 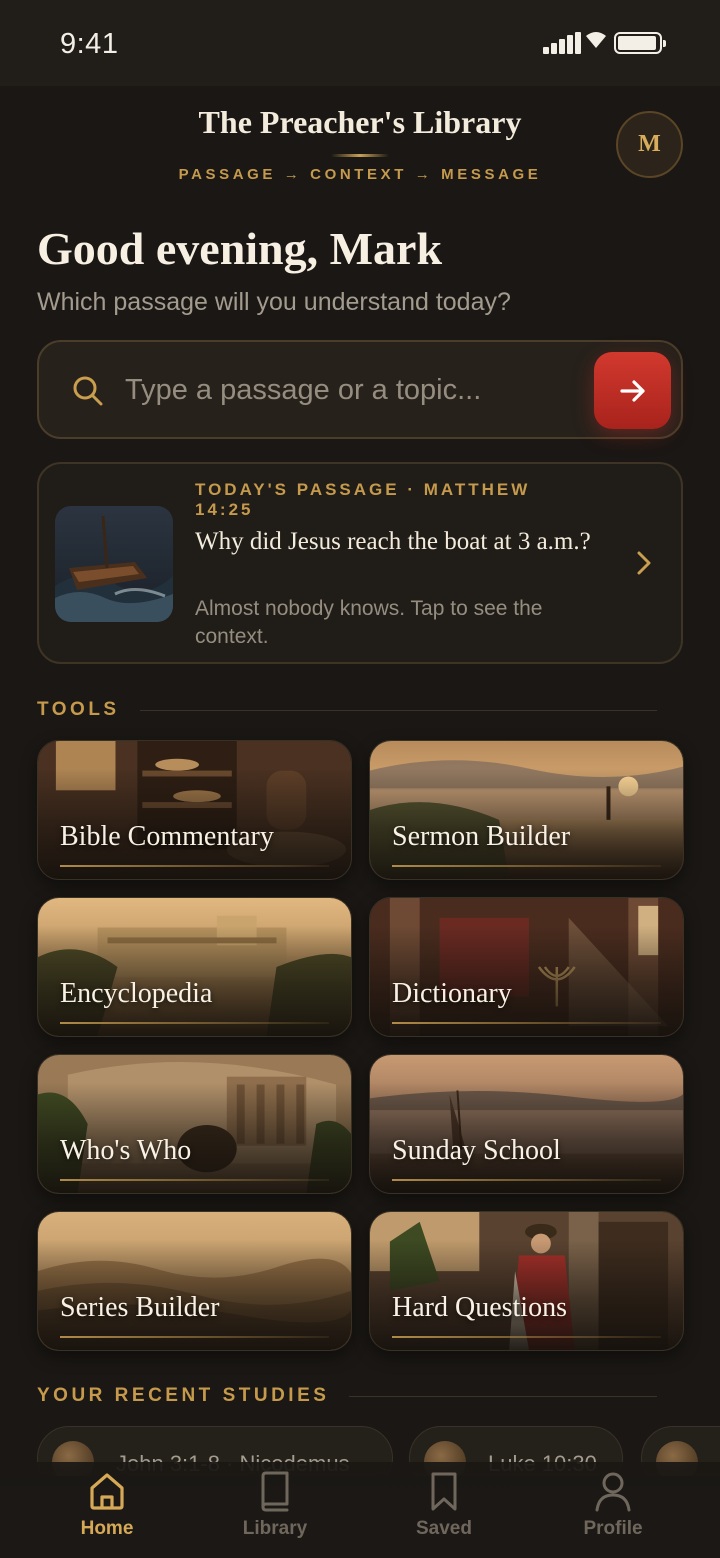 I want to click on tools-section-header: TOOLS, so click(x=347, y=710).